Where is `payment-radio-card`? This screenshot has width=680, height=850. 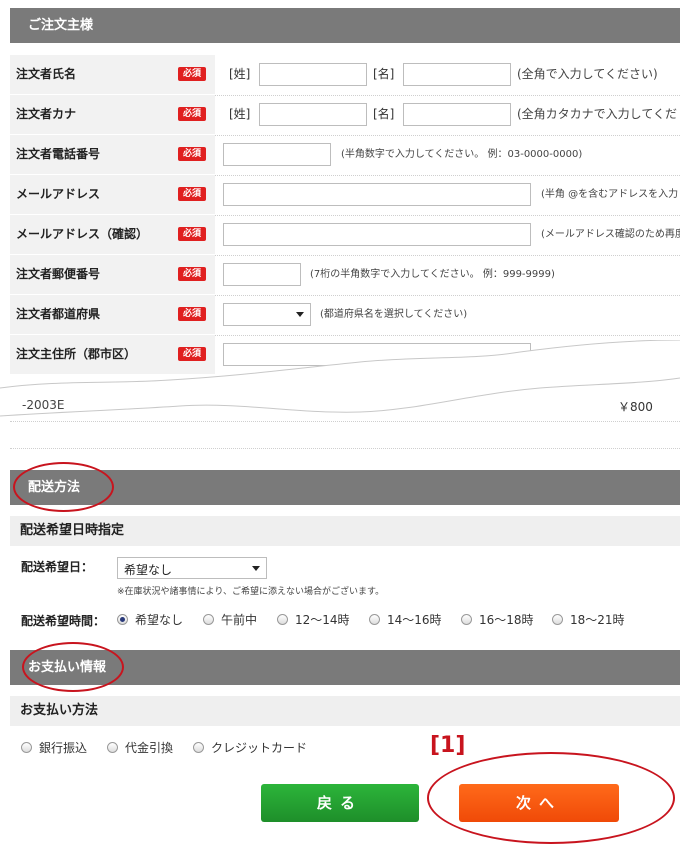 payment-radio-card is located at coordinates (198, 747).